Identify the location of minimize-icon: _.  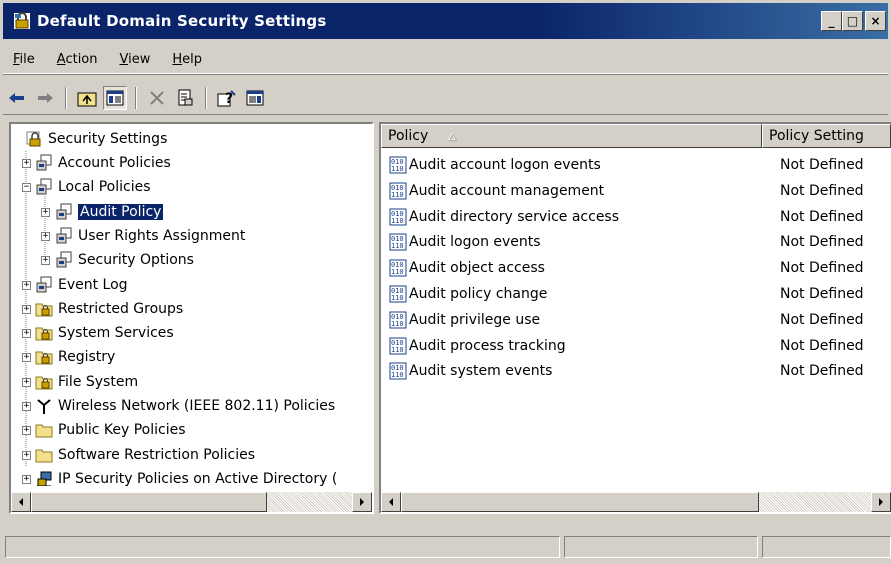
(831, 21).